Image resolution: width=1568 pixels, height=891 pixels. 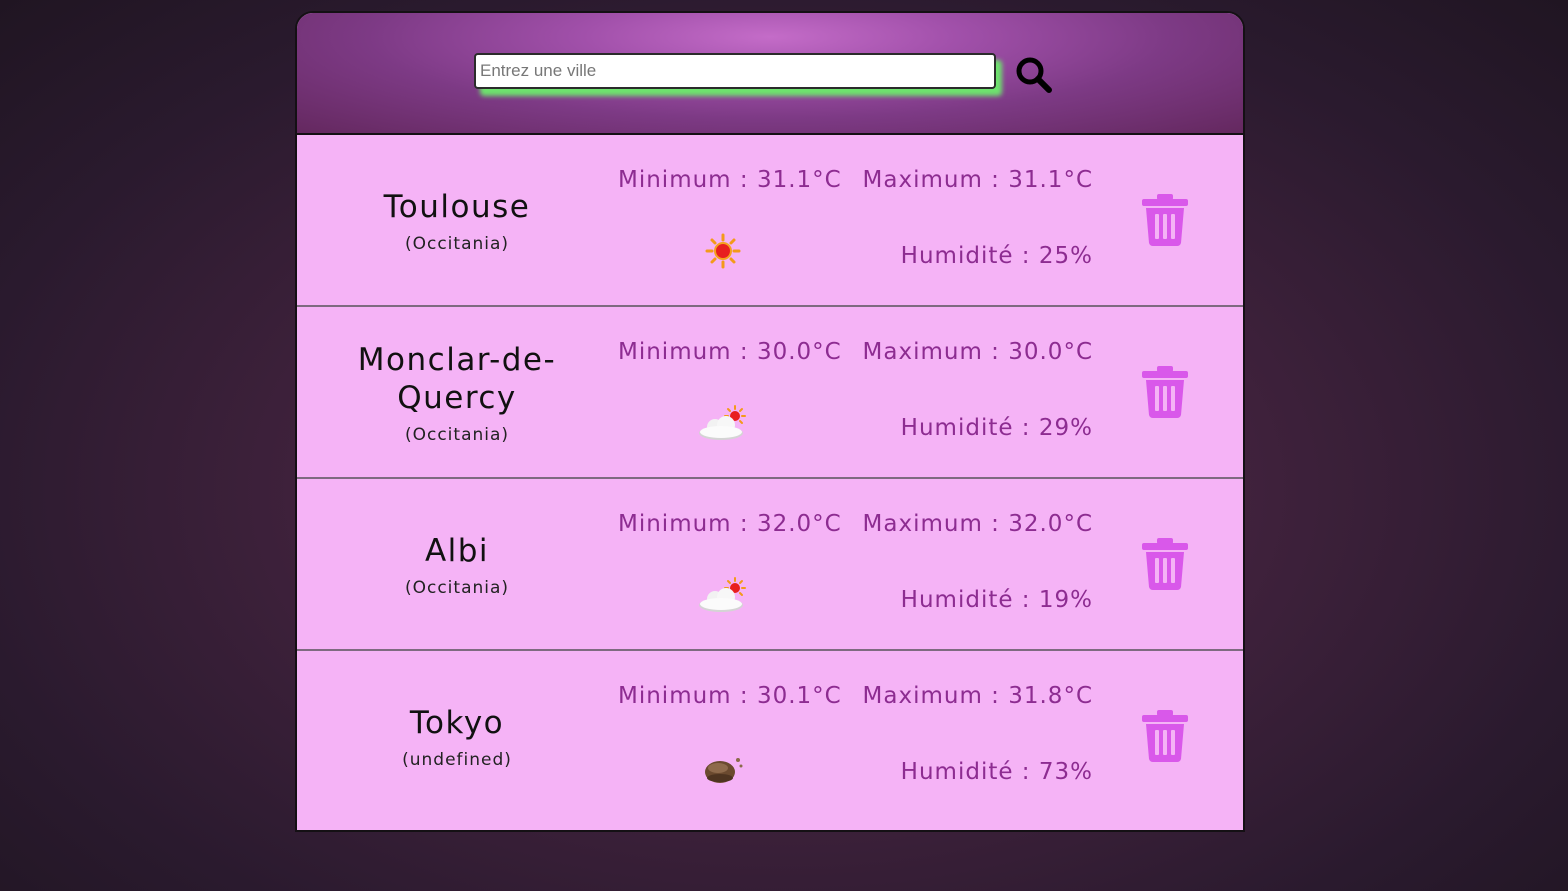 I want to click on humidity: Humidité : 73%, so click(x=996, y=772).